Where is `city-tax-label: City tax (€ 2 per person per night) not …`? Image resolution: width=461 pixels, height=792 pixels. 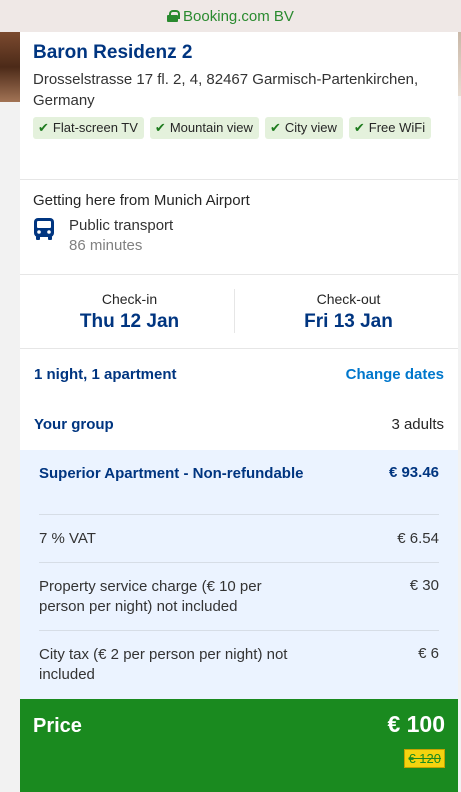 city-tax-label: City tax (€ 2 per person per night) not … is located at coordinates (163, 664).